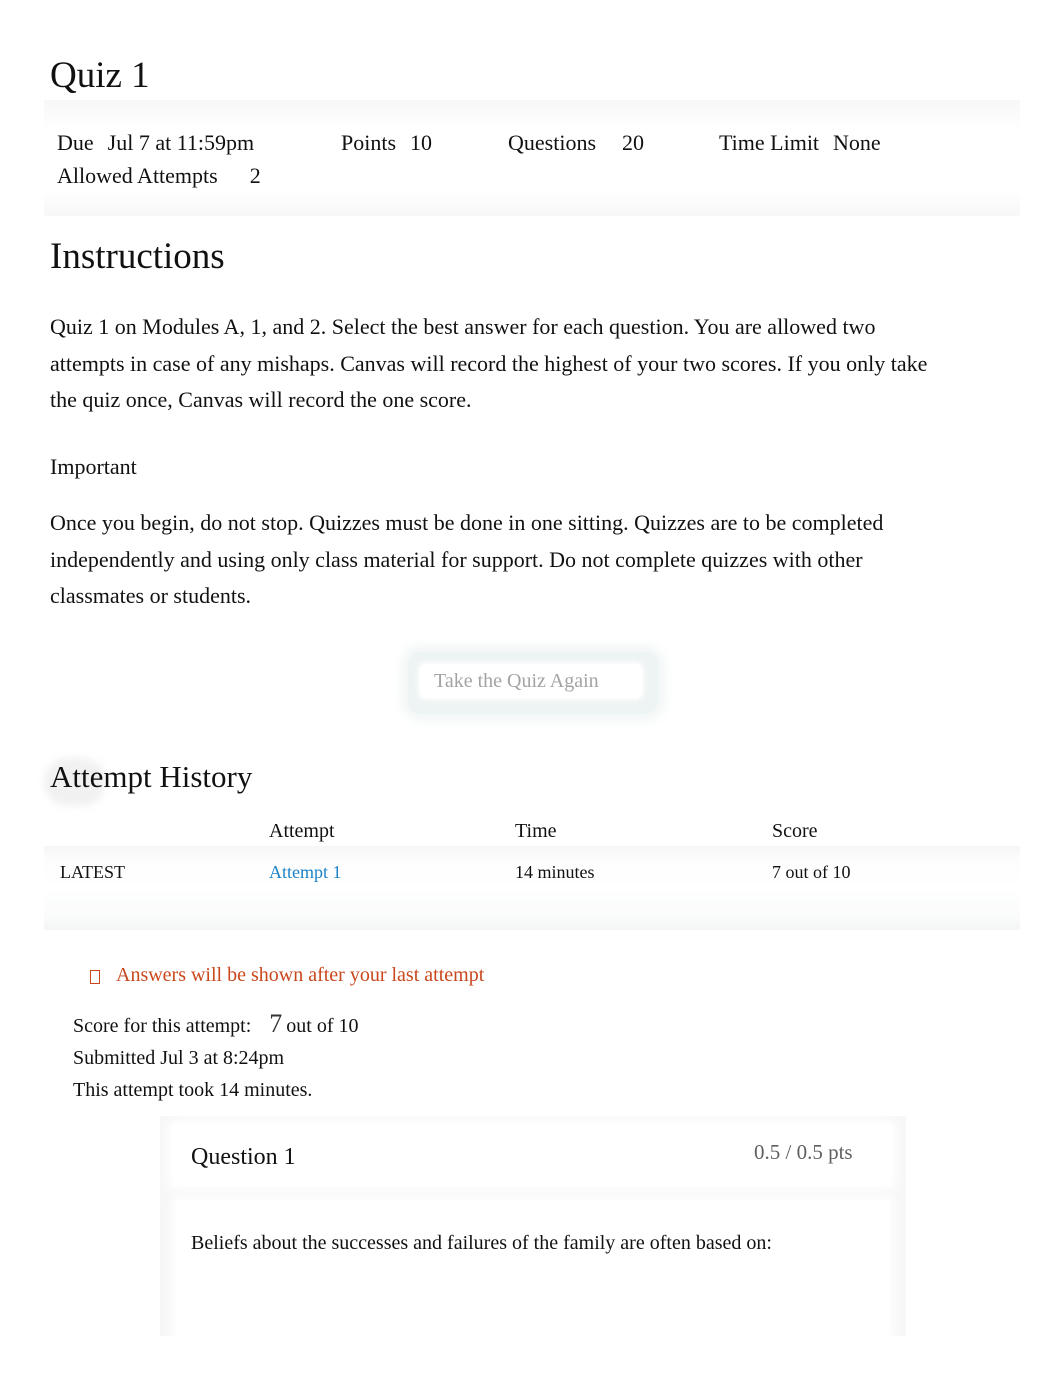  I want to click on meta-allowed-attempts: Allowed Attempts 2, so click(159, 176).